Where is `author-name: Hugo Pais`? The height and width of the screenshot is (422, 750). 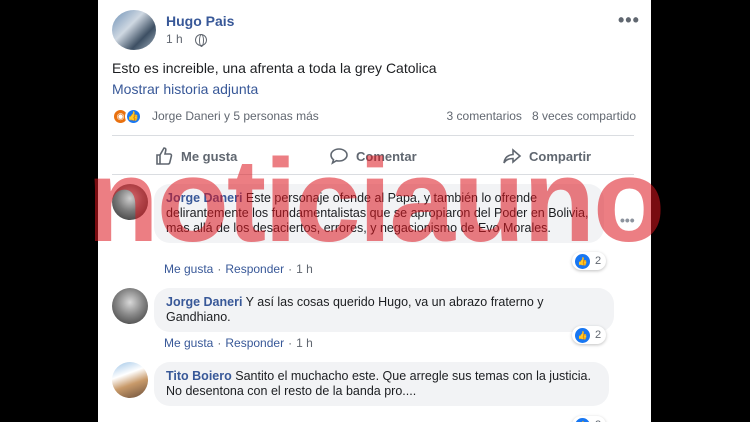
author-name: Hugo Pais is located at coordinates (200, 21).